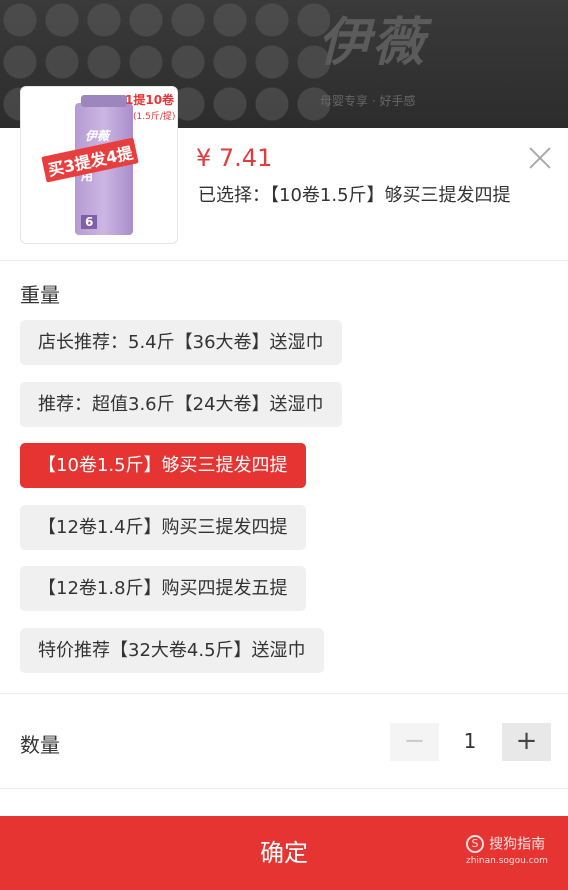 This screenshot has width=568, height=890. Describe the element at coordinates (40, 745) in the screenshot. I see `quantity-section-title: 数量` at that location.